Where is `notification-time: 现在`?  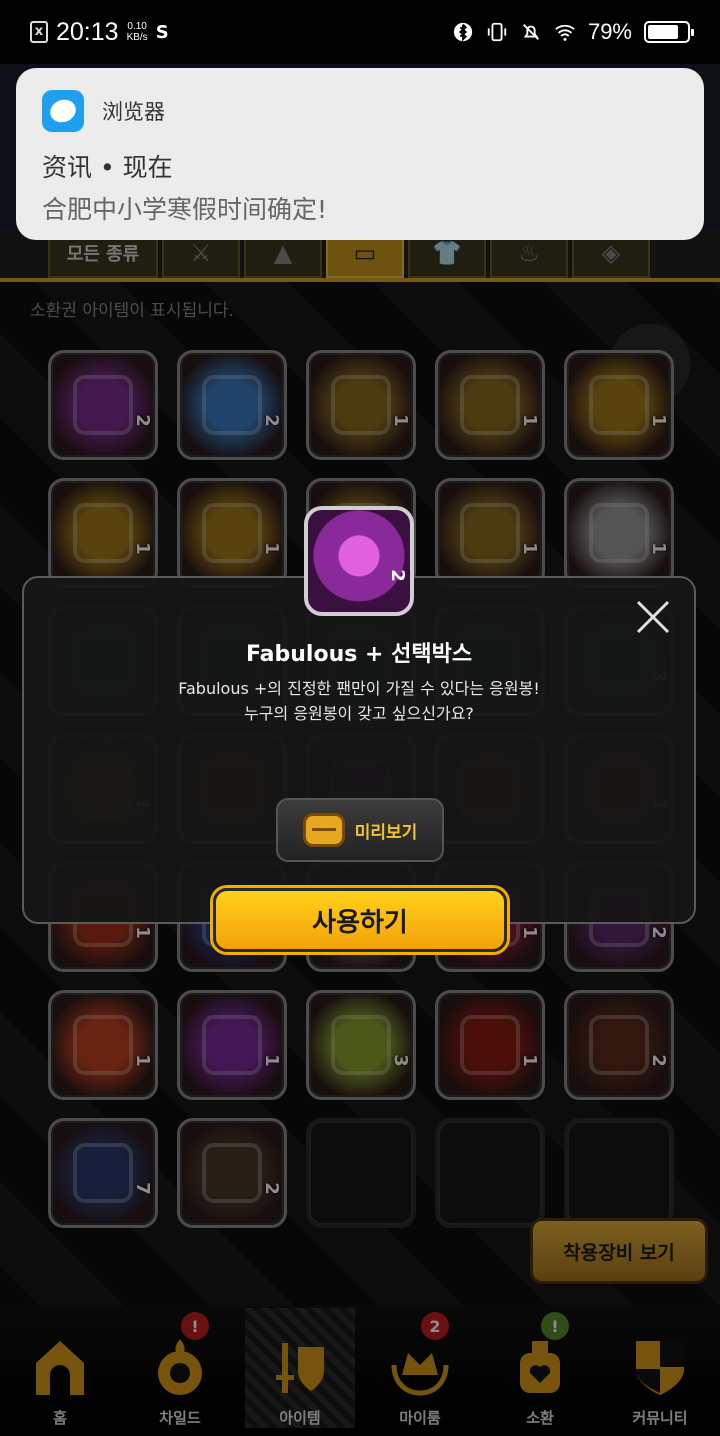 notification-time: 现在 is located at coordinates (147, 167).